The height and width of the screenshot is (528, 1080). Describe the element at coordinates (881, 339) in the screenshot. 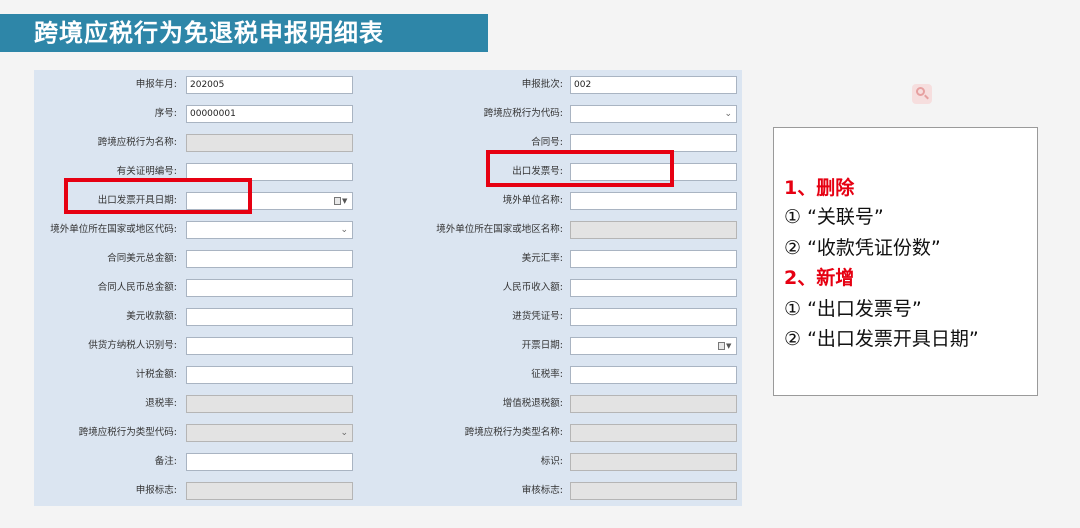

I see `note-item: ② “出口发票开具日期”` at that location.